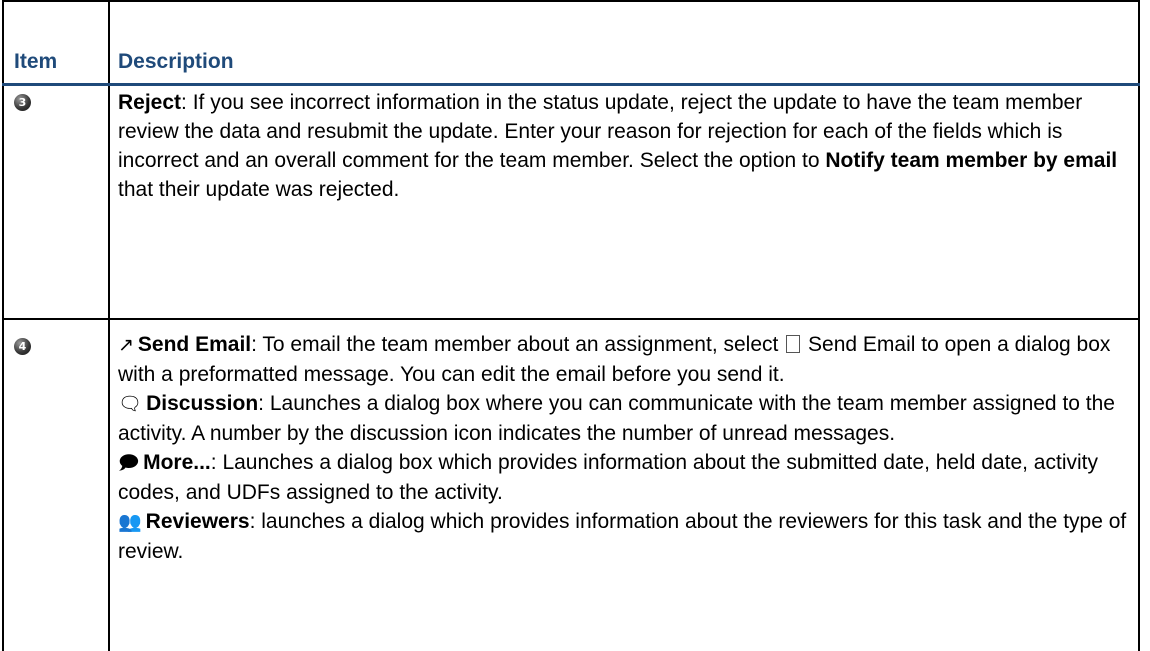  What do you see at coordinates (126, 345) in the screenshot?
I see `send-email-icon: ↗` at bounding box center [126, 345].